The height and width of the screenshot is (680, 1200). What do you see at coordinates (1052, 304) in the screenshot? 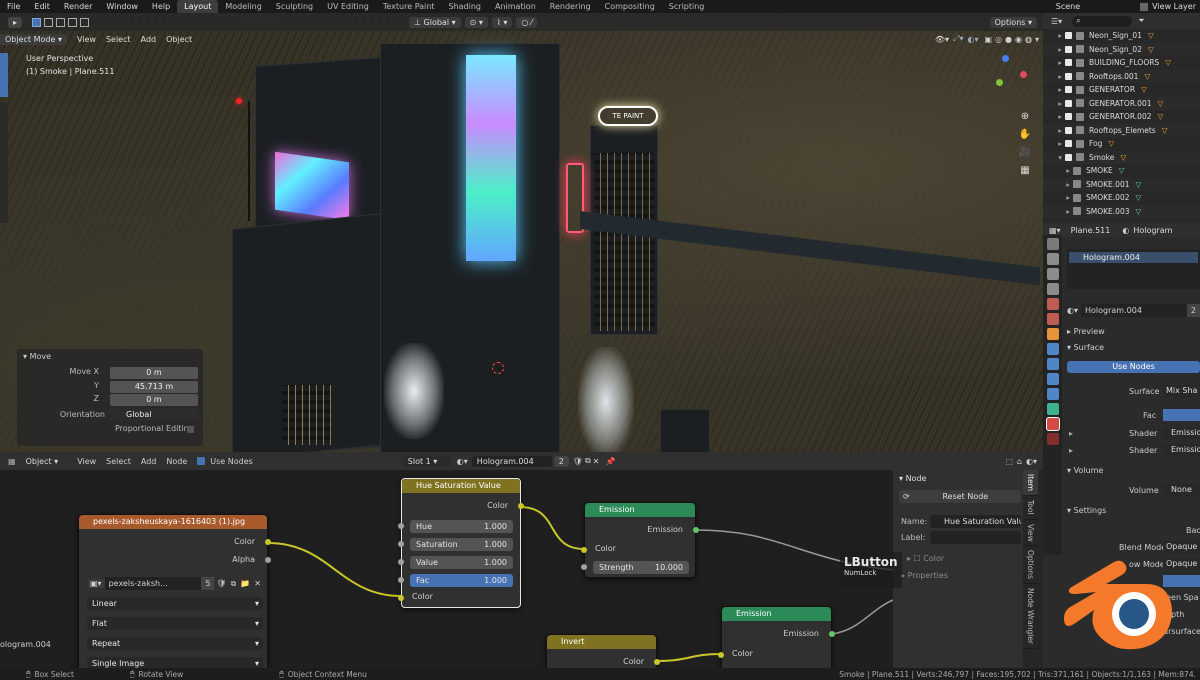
I see `scene-tab-icon` at bounding box center [1052, 304].